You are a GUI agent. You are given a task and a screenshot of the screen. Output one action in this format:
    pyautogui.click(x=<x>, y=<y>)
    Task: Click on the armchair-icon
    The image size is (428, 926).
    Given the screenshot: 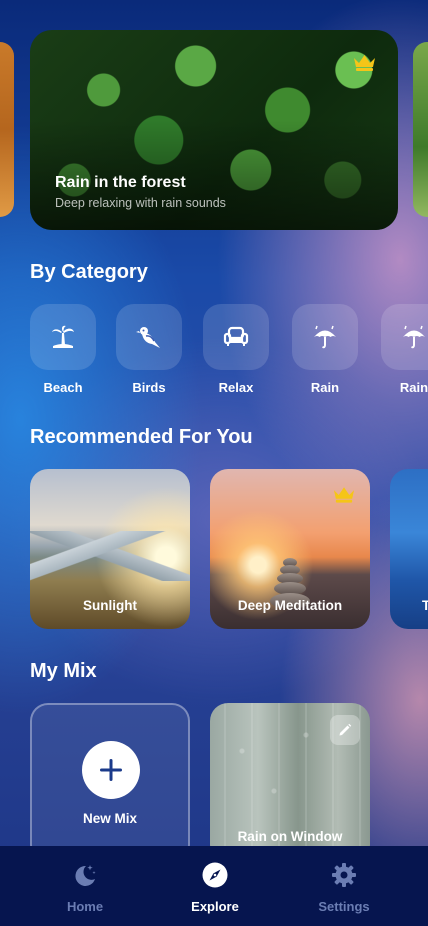 What is the action you would take?
    pyautogui.click(x=236, y=336)
    